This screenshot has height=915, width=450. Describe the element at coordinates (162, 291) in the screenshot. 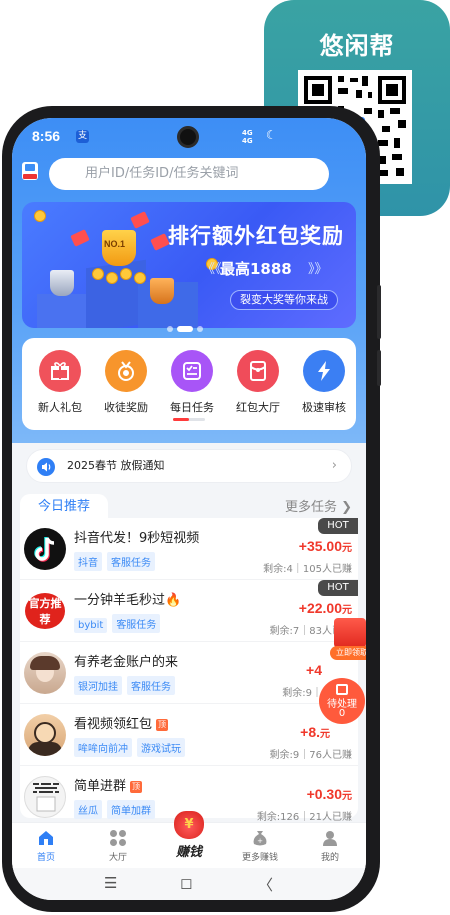

I see `bronze-trophy-icon` at that location.